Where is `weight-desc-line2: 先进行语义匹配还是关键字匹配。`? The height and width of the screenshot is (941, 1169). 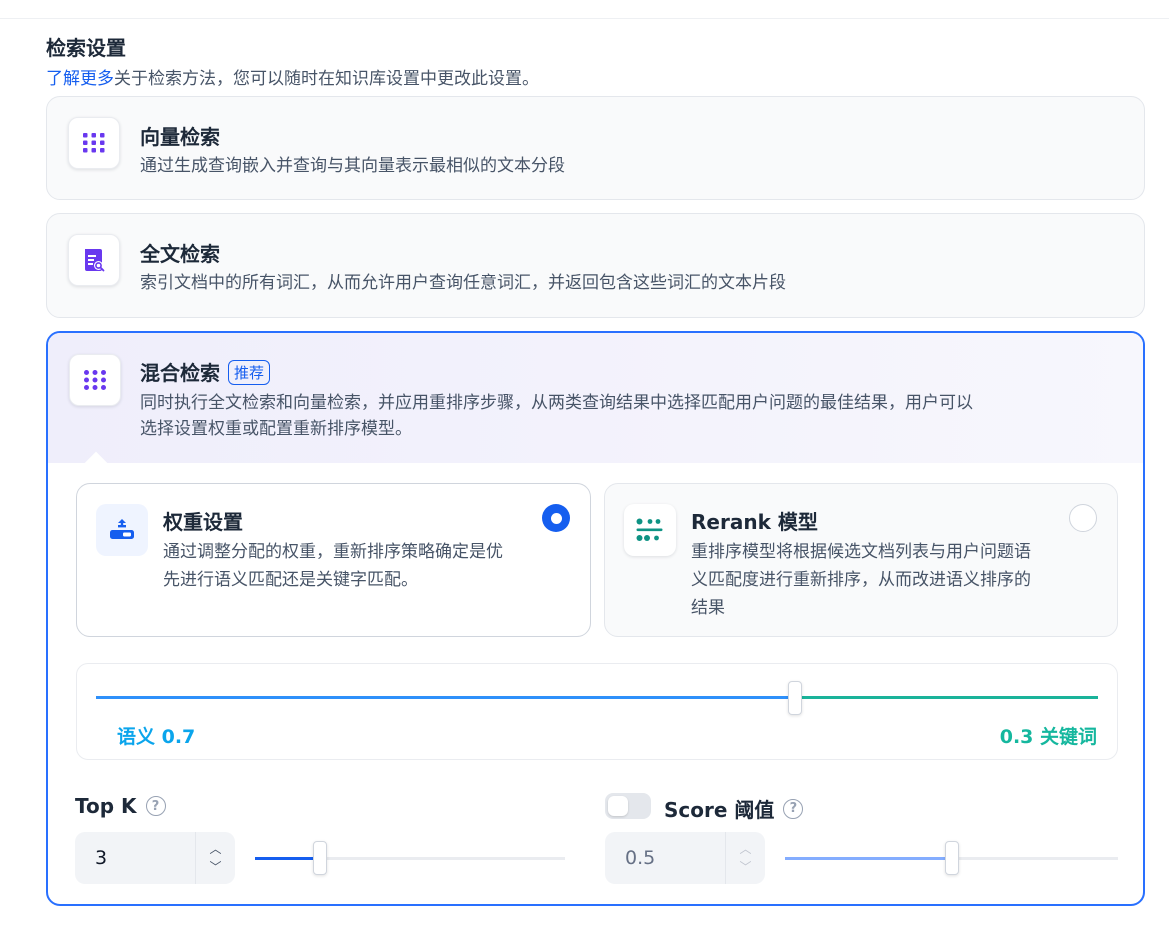
weight-desc-line2: 先进行语义匹配还是关键字匹配。 is located at coordinates (290, 580).